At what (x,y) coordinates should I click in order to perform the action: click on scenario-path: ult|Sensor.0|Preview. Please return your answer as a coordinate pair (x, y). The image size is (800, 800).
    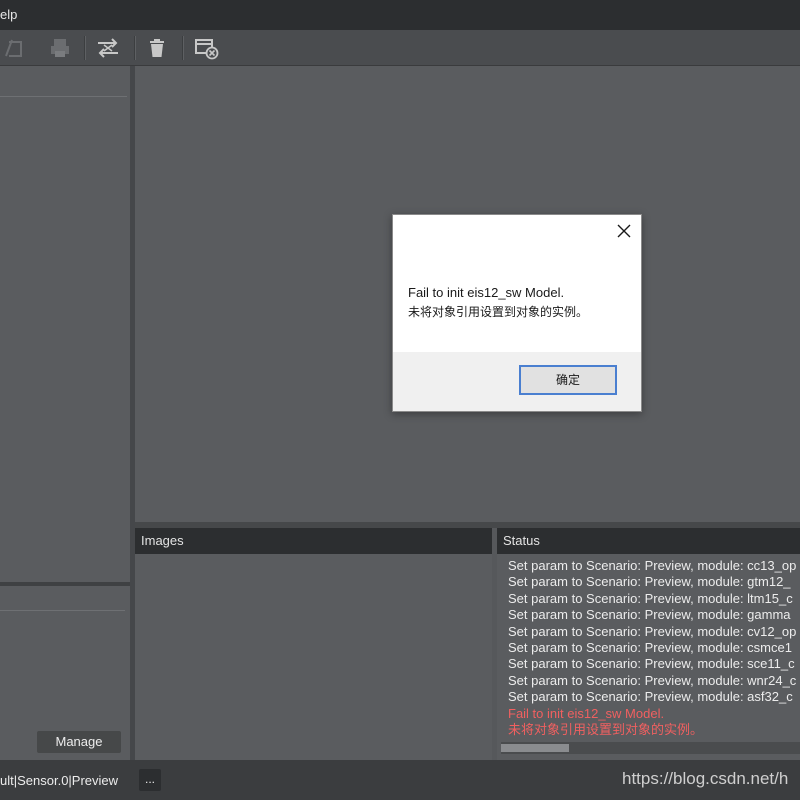
    Looking at the image, I should click on (59, 780).